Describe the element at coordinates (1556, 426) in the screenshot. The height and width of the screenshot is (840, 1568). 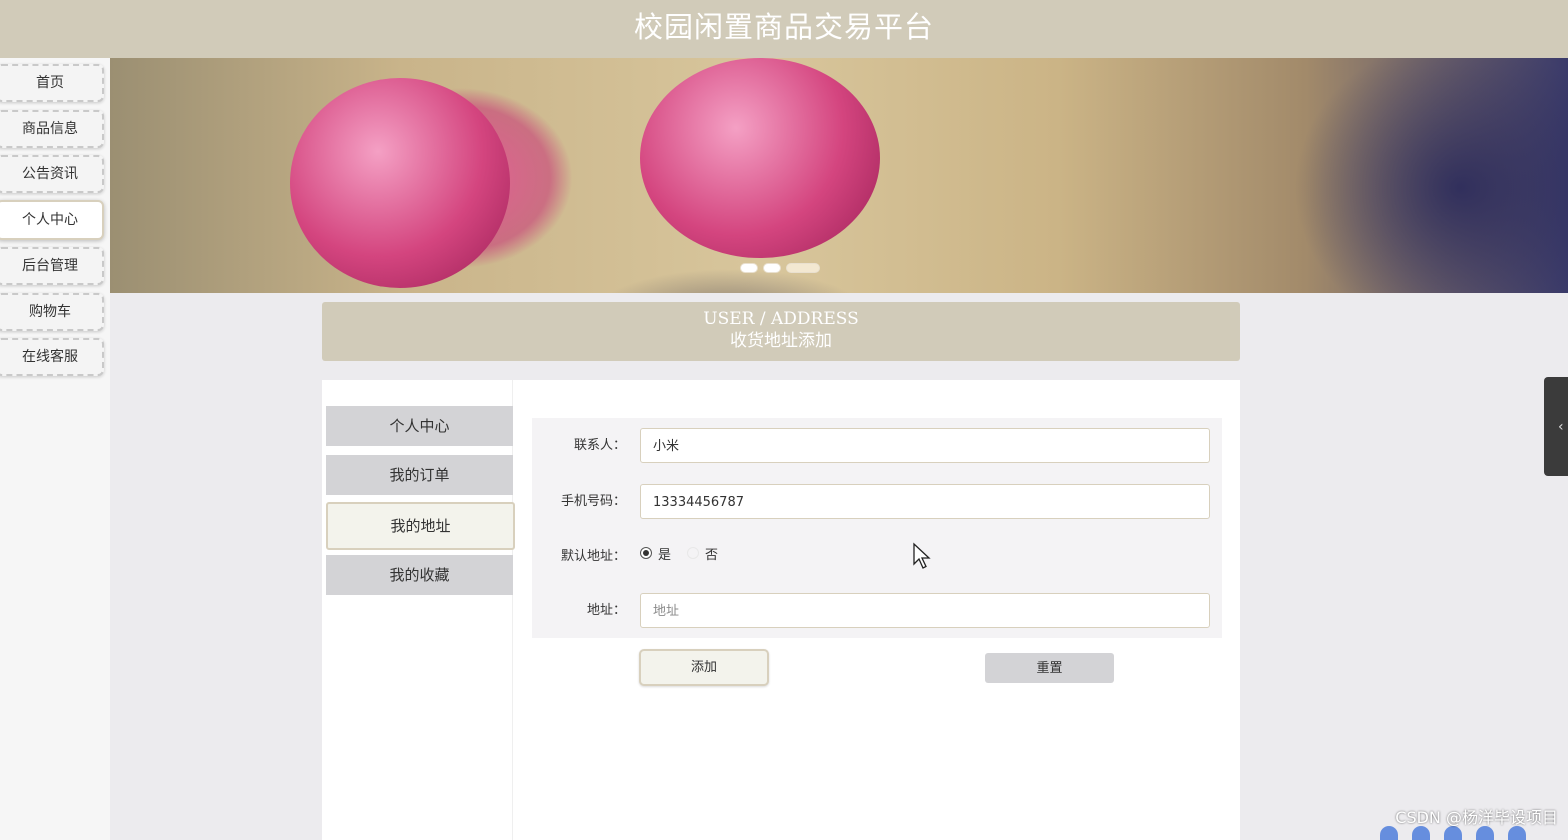
I see `side-drawer-tab: ‹` at that location.